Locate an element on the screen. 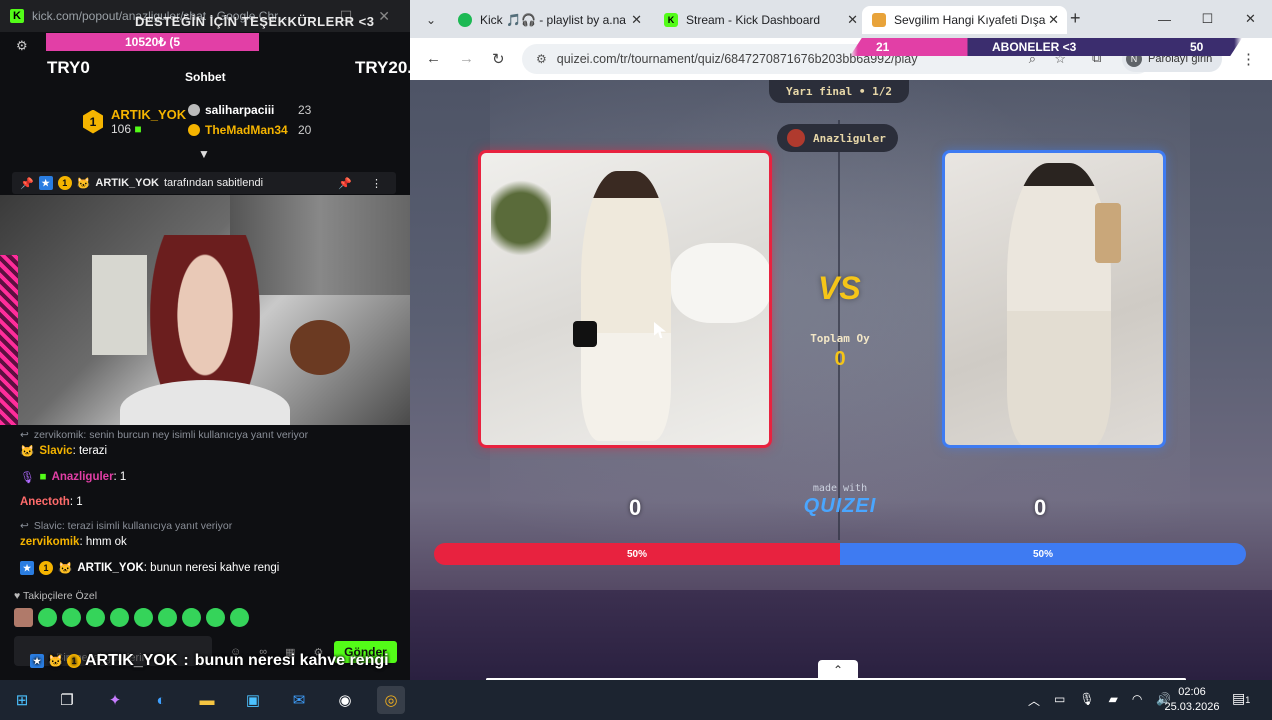  creator-chip: Anazliguler is located at coordinates (837, 138).